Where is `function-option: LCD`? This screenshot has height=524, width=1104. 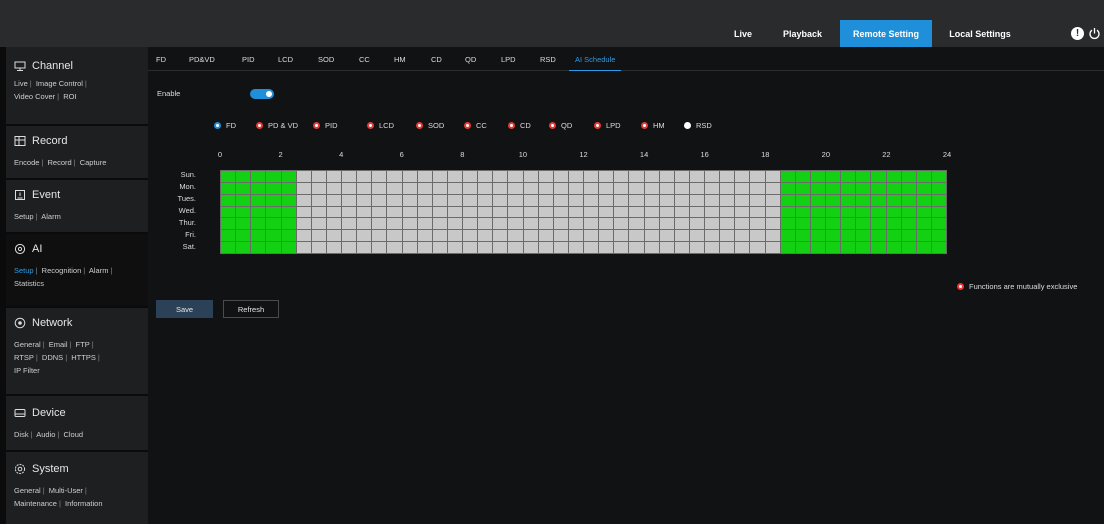 function-option: LCD is located at coordinates (380, 125).